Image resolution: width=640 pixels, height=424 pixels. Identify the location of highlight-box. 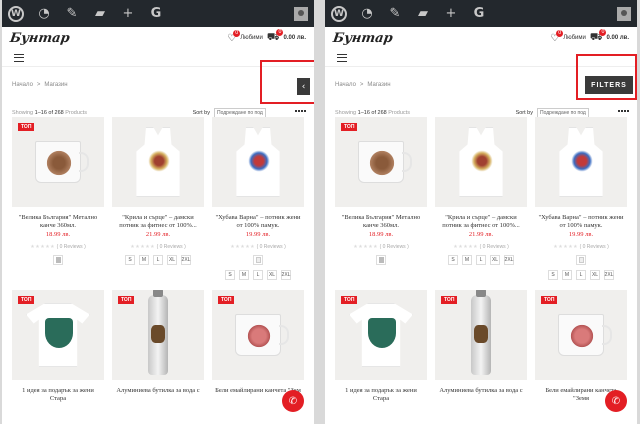
(287, 82).